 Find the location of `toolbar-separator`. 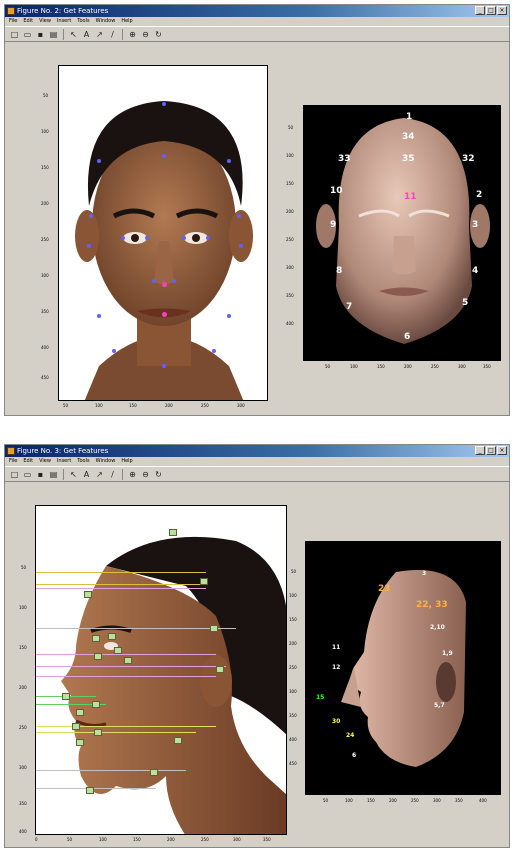

toolbar-separator is located at coordinates (122, 34).